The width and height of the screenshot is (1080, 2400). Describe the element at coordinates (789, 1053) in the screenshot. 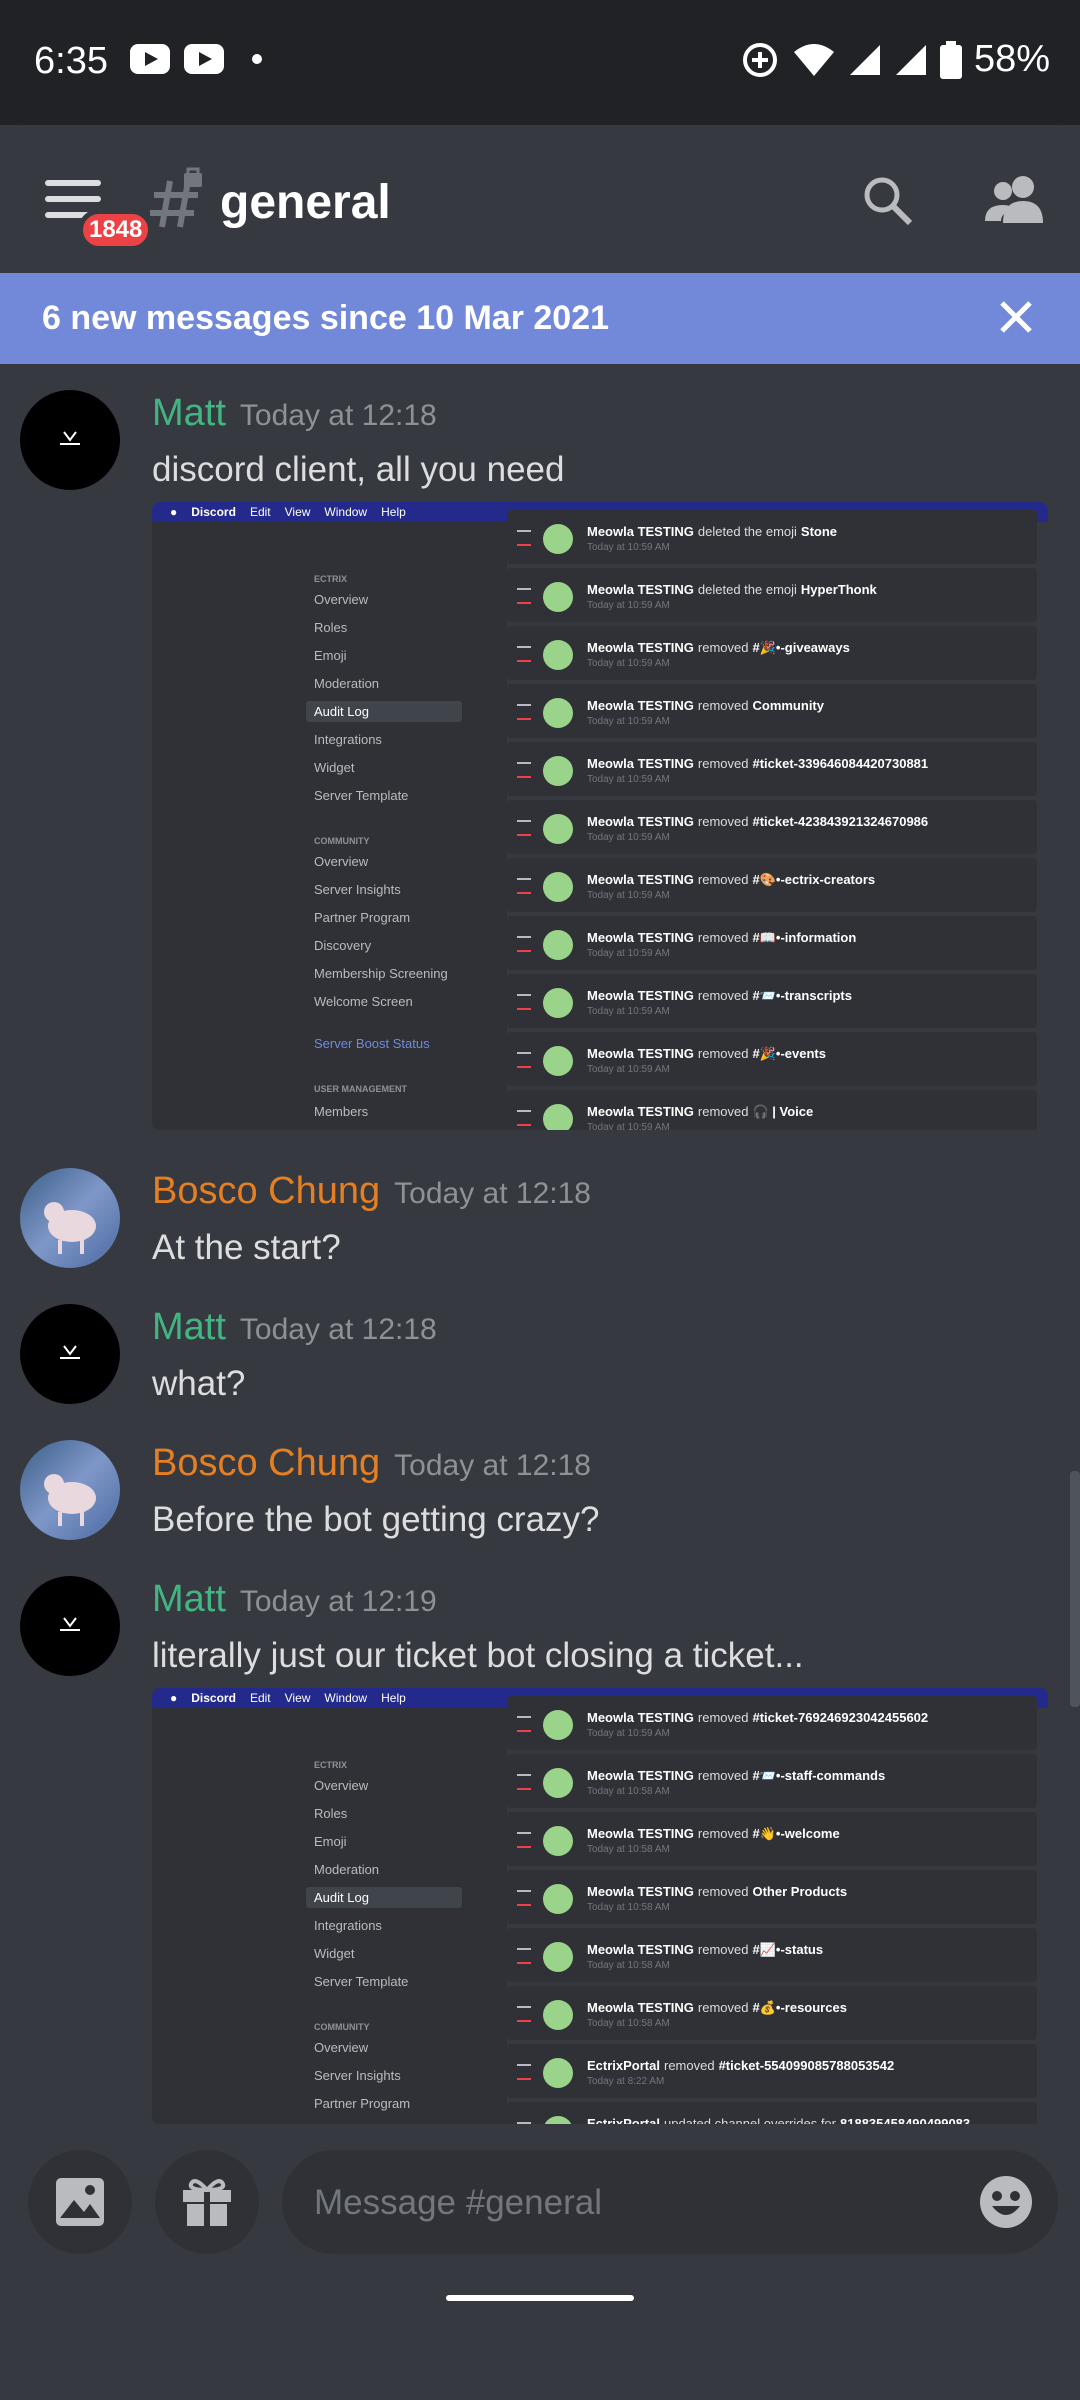

I see `audit-target: #🎉•-events` at that location.